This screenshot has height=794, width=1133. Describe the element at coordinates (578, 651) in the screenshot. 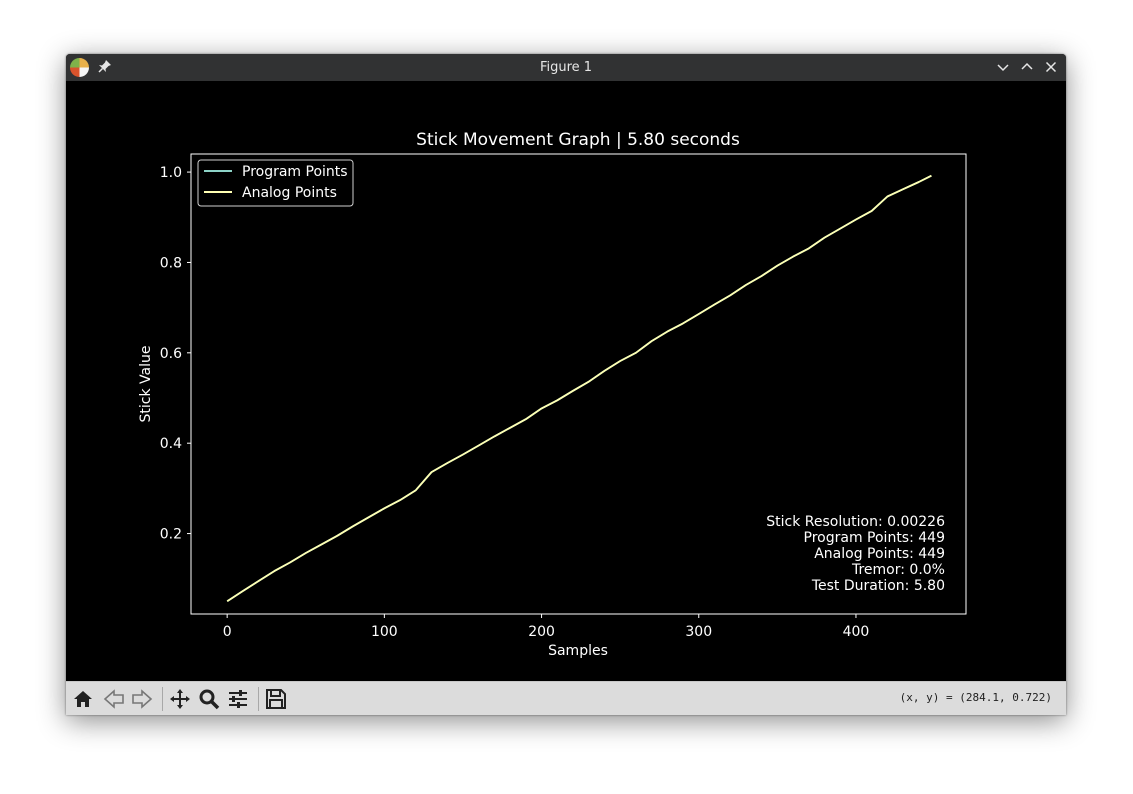

I see `x-axis-label: Samples` at that location.